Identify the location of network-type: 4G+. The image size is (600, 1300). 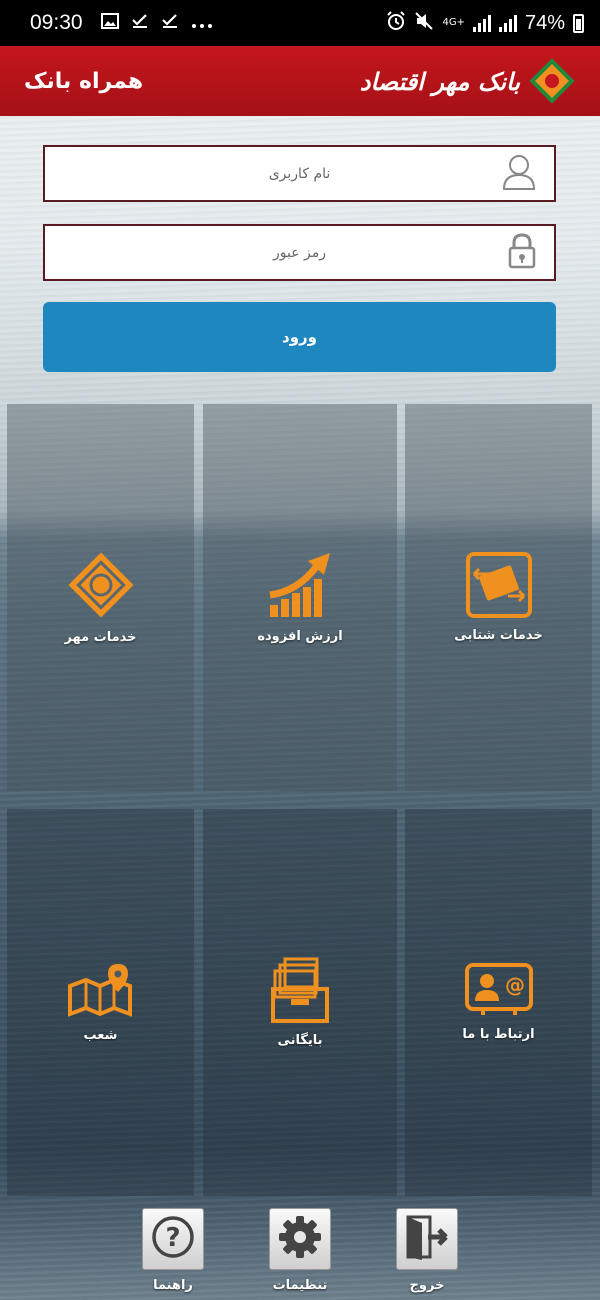
(453, 22).